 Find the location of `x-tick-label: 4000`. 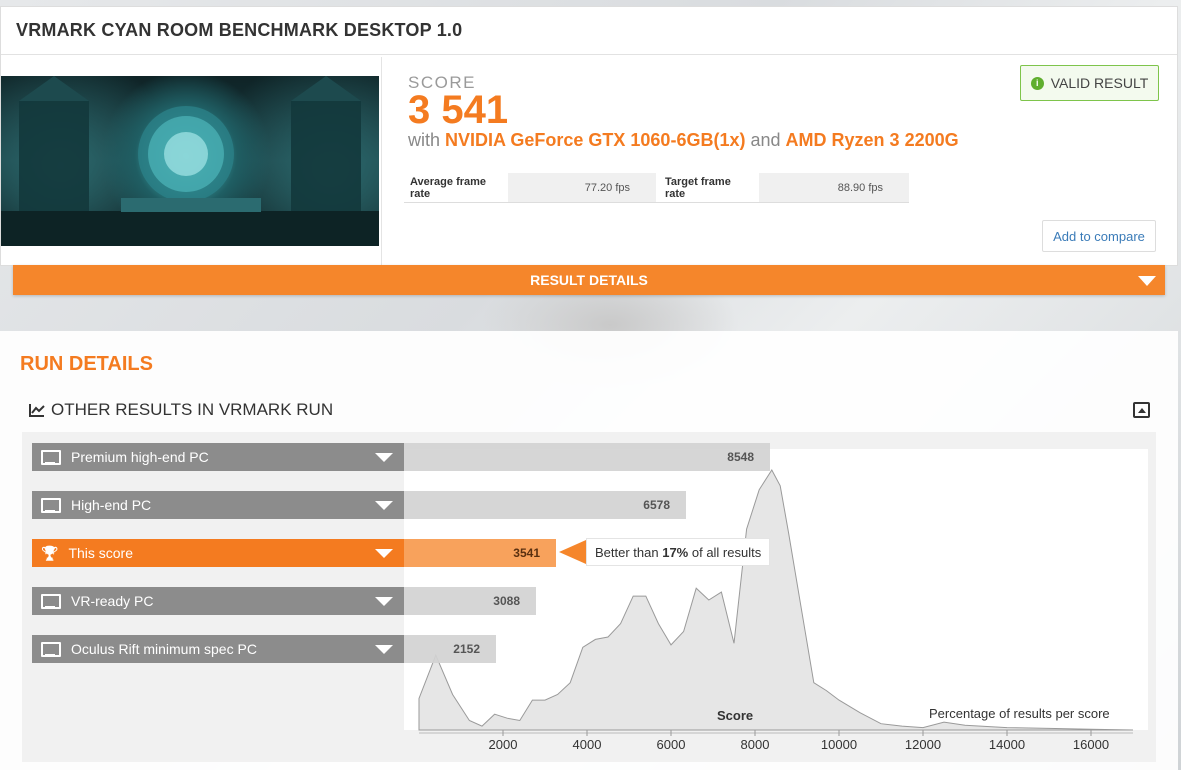

x-tick-label: 4000 is located at coordinates (587, 744).